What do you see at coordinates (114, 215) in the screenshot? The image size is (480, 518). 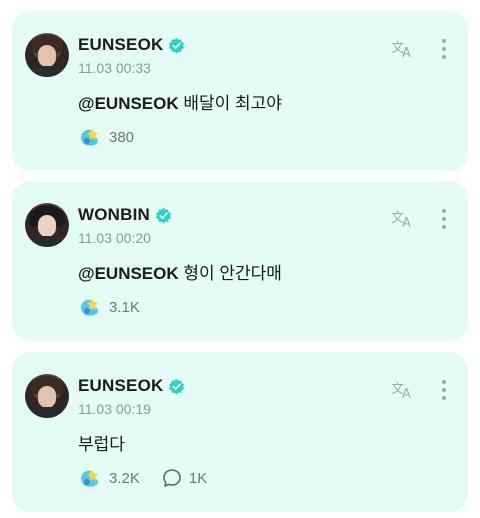 I see `author-name: WONBIN` at bounding box center [114, 215].